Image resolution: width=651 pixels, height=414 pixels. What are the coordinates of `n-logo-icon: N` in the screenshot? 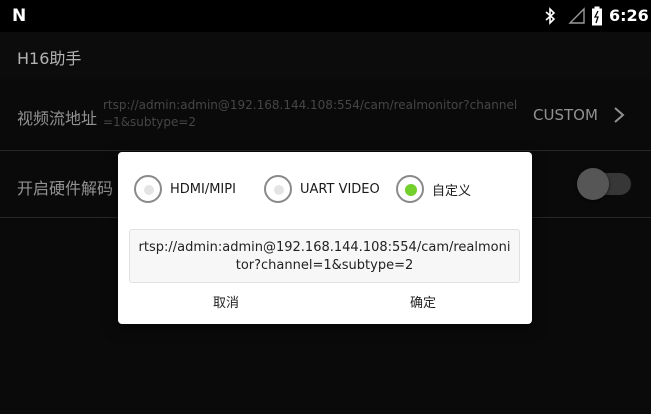 It's located at (19, 16).